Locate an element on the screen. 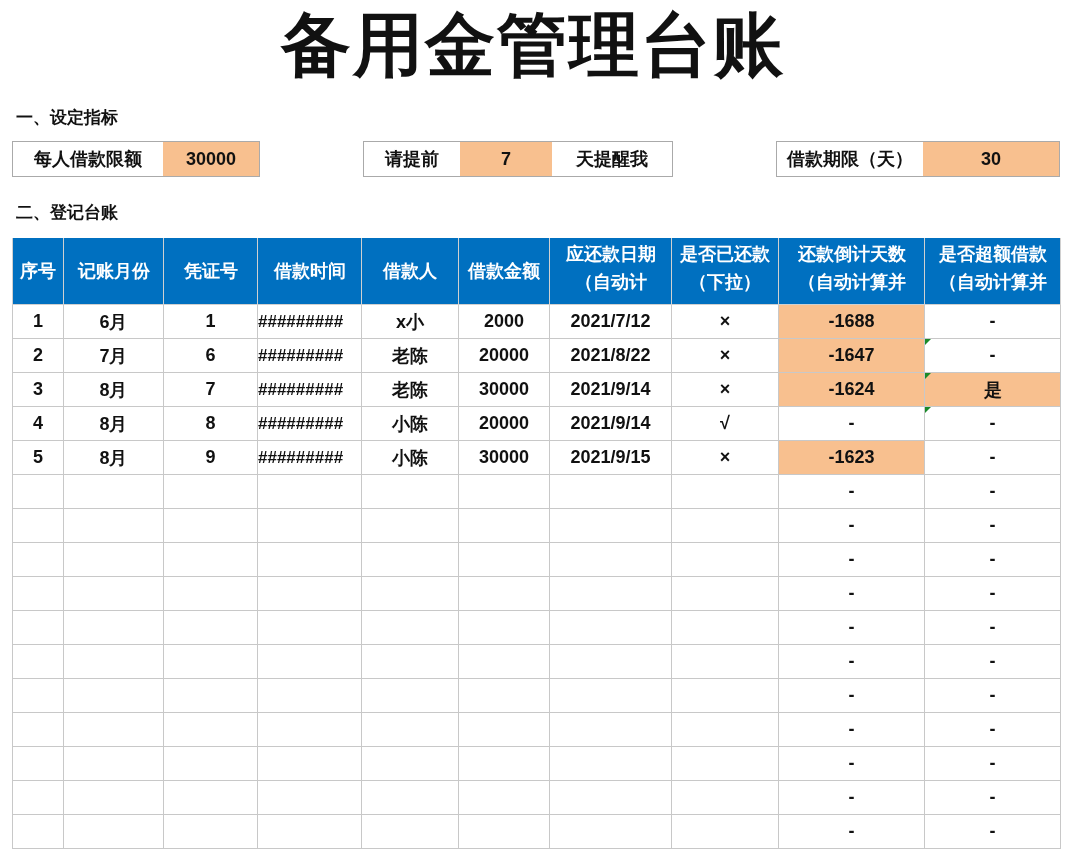 Image resolution: width=1066 pixels, height=860 pixels. section-heading: 一、设定指标 is located at coordinates (67, 118).